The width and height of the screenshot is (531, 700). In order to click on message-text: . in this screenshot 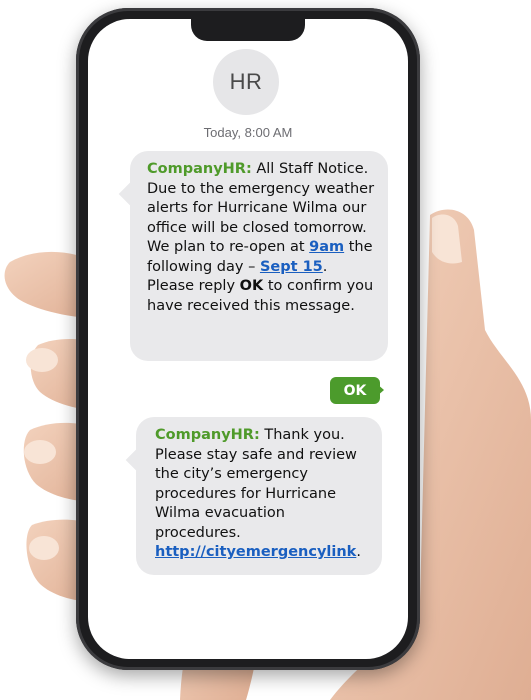, I will do `click(358, 552)`.